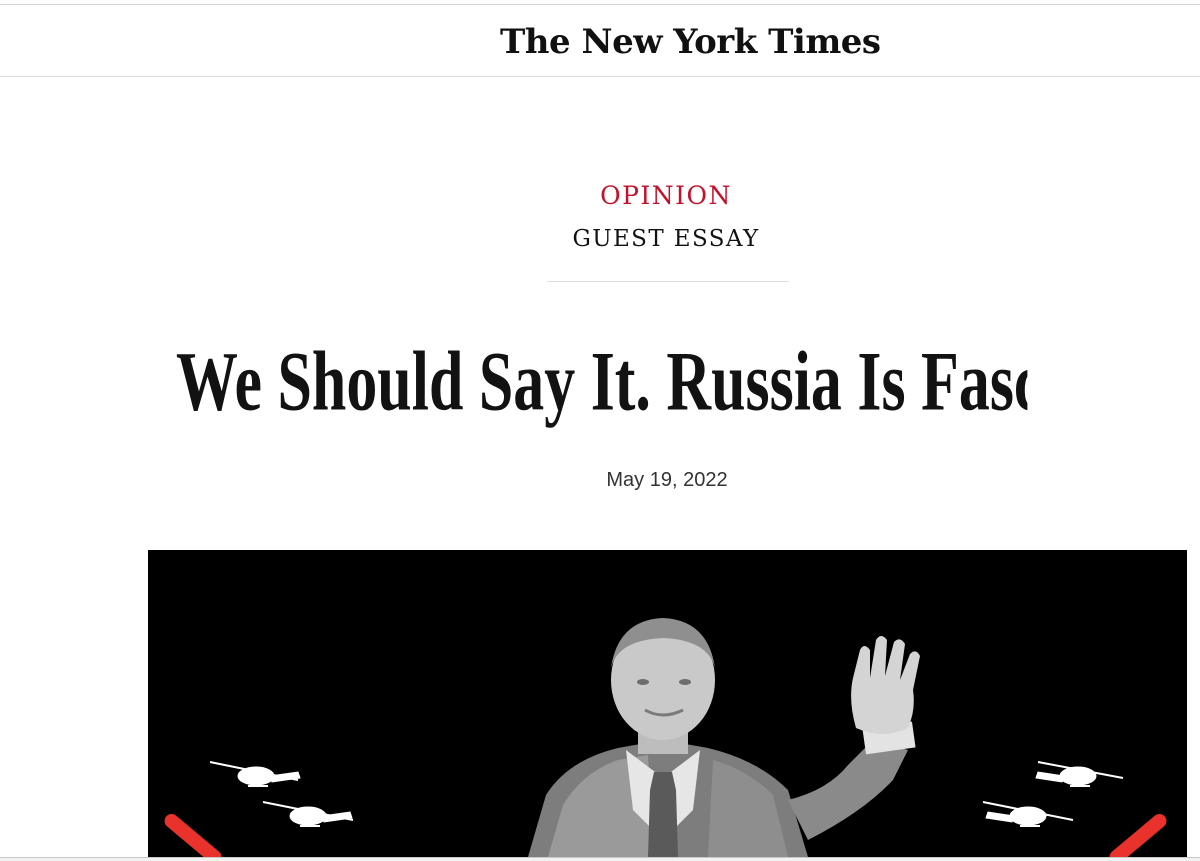 Image resolution: width=1200 pixels, height=861 pixels. Describe the element at coordinates (690, 42) in the screenshot. I see `nyt-logo: The New York Times` at that location.